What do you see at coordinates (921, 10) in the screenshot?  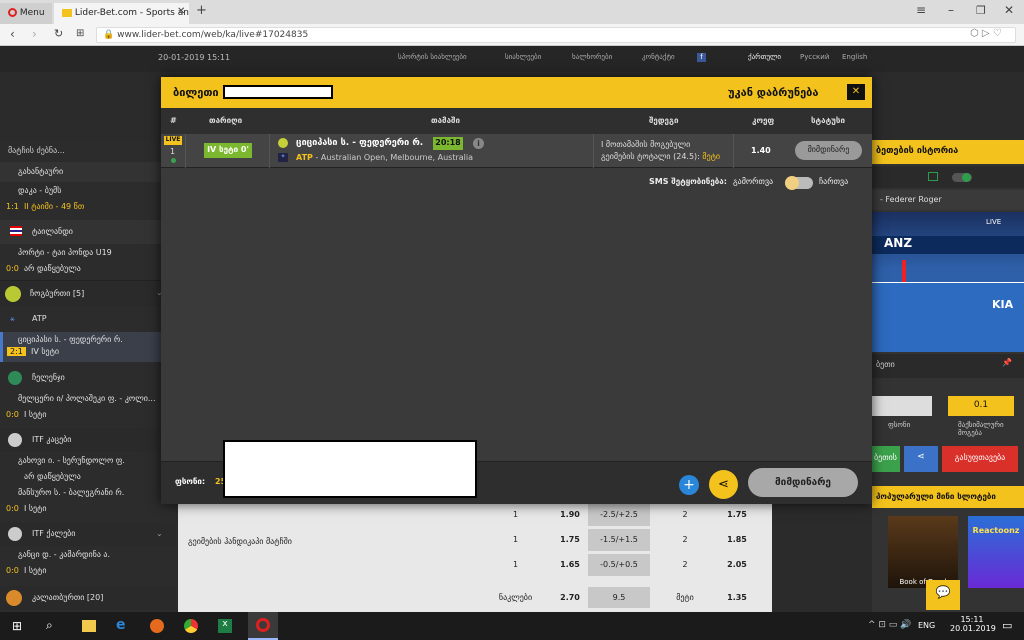 I see `tab-list-icon: ≡` at bounding box center [921, 10].